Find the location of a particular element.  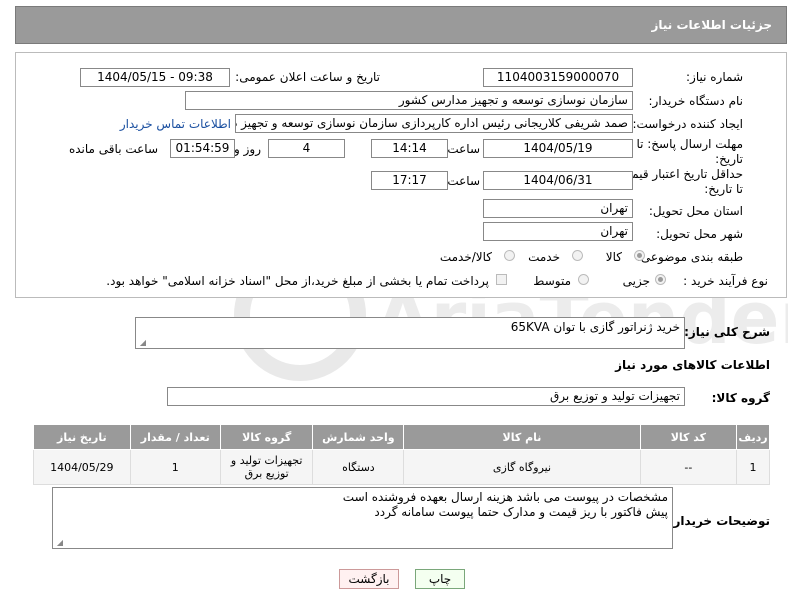

validity-label: حداقل تاریخ اعتبار قیمت: is located at coordinates (679, 174).